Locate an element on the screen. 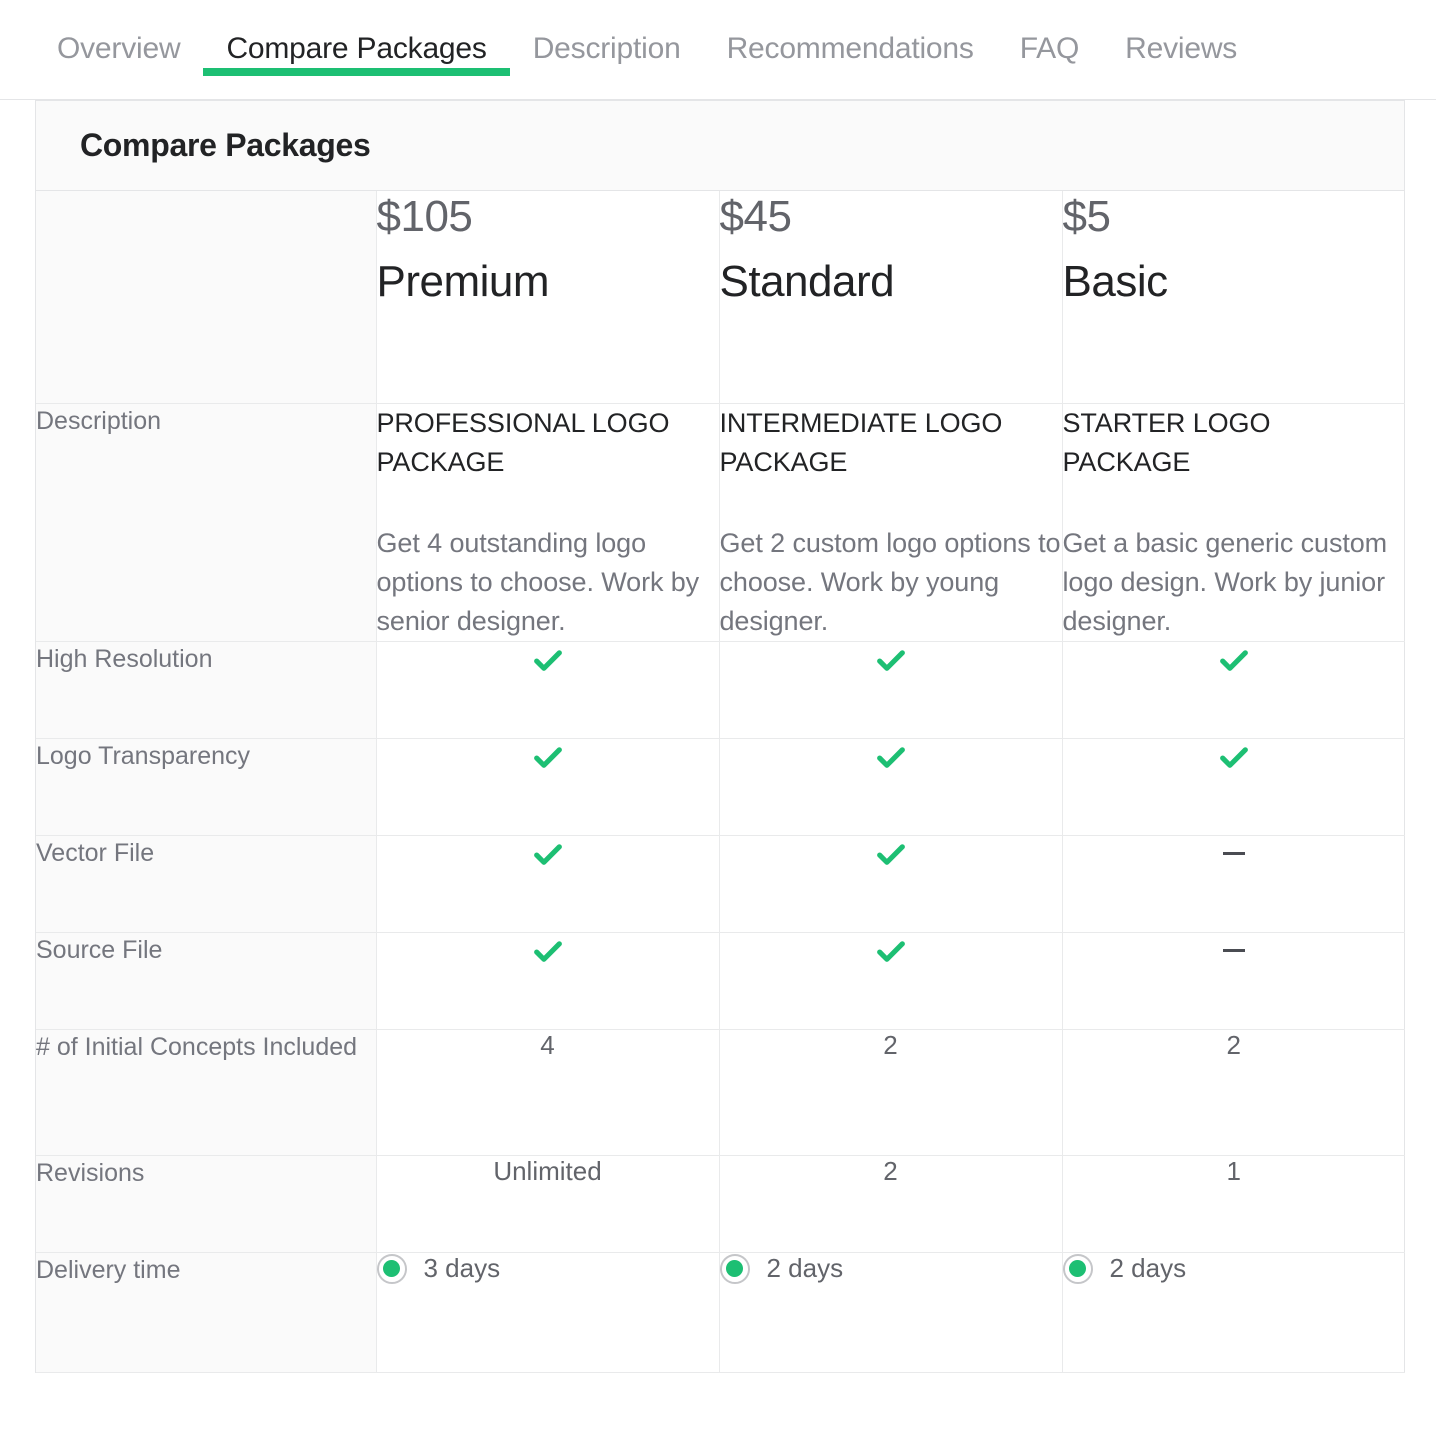  tab-overview: Overview is located at coordinates (119, 32).